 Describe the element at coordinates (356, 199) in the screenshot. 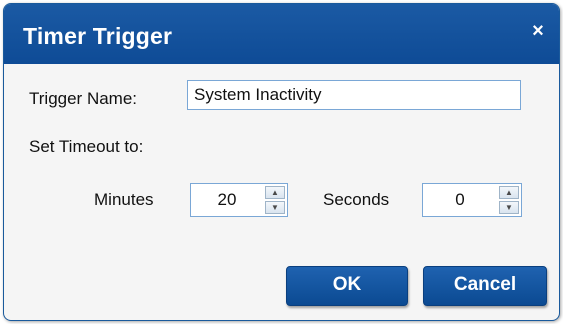

I see `seconds-label: Seconds` at that location.